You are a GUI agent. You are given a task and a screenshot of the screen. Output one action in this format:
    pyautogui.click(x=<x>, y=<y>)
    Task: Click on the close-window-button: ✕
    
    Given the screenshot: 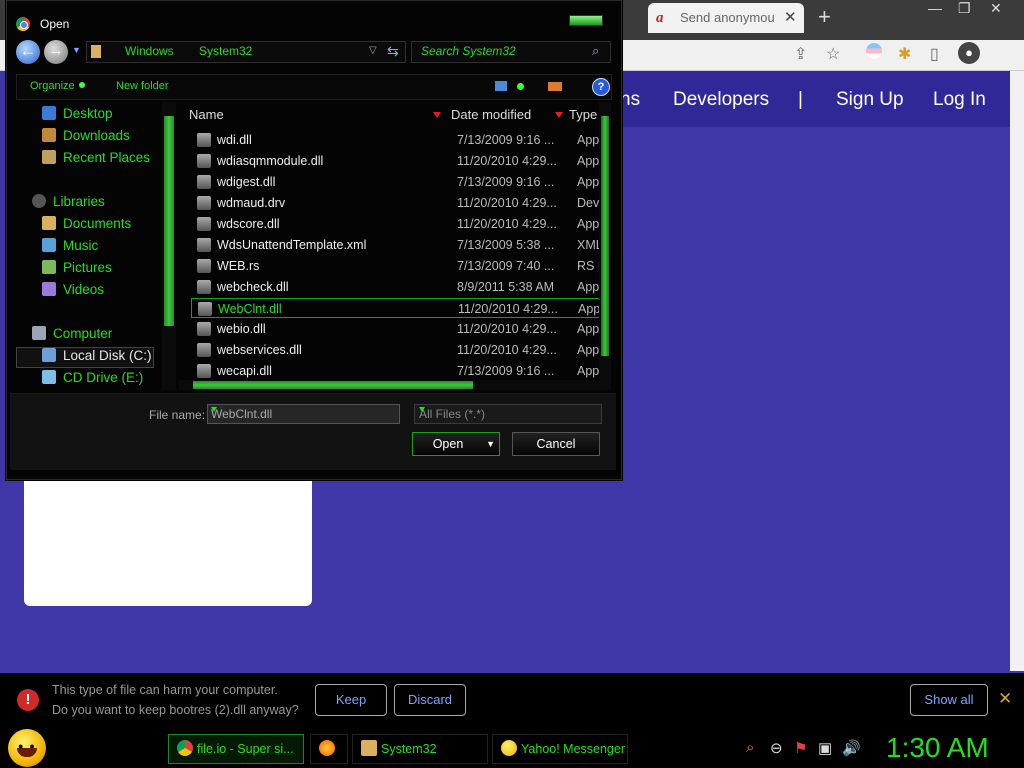 What is the action you would take?
    pyautogui.click(x=996, y=8)
    